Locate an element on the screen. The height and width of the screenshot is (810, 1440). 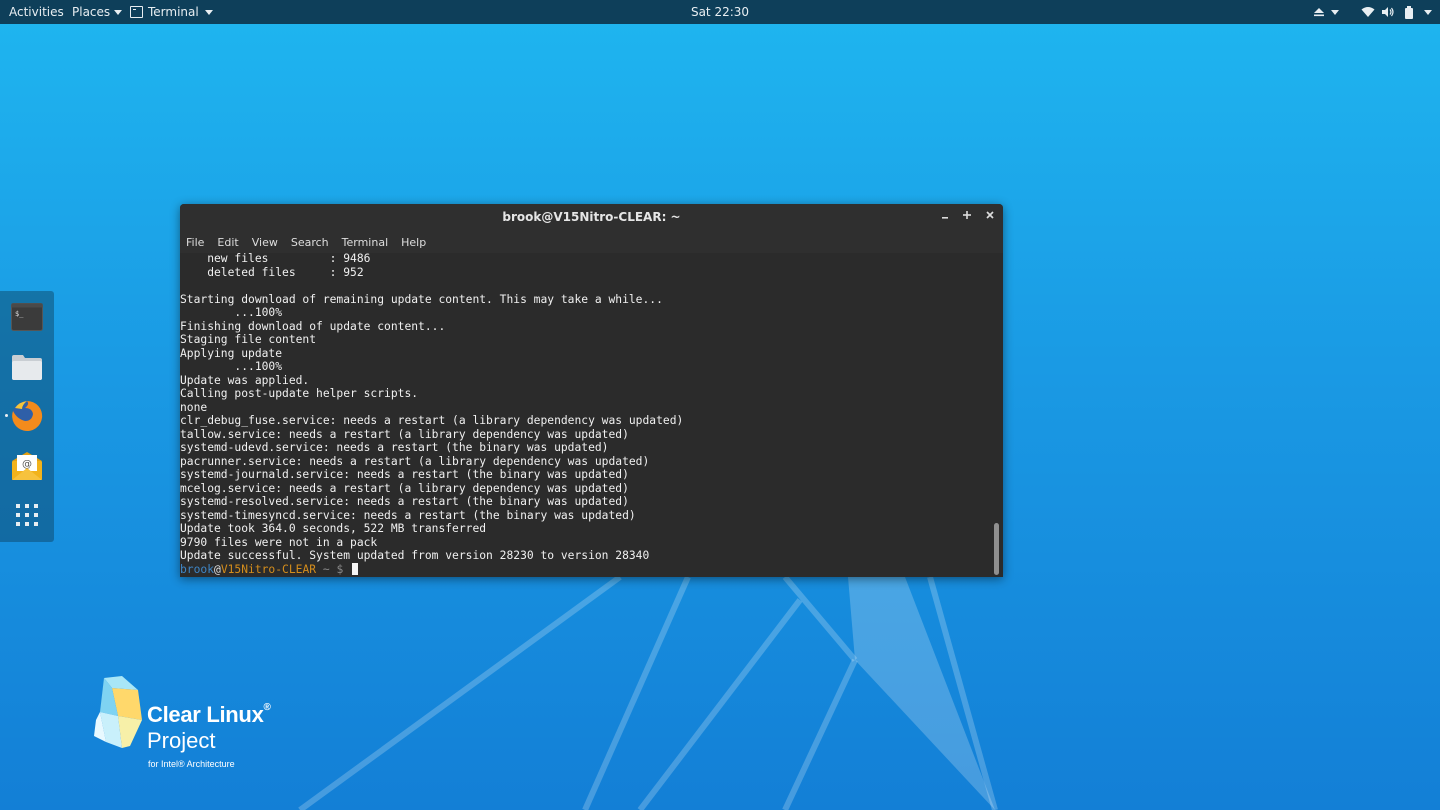
logo-subtitle: Project is located at coordinates (181, 740).